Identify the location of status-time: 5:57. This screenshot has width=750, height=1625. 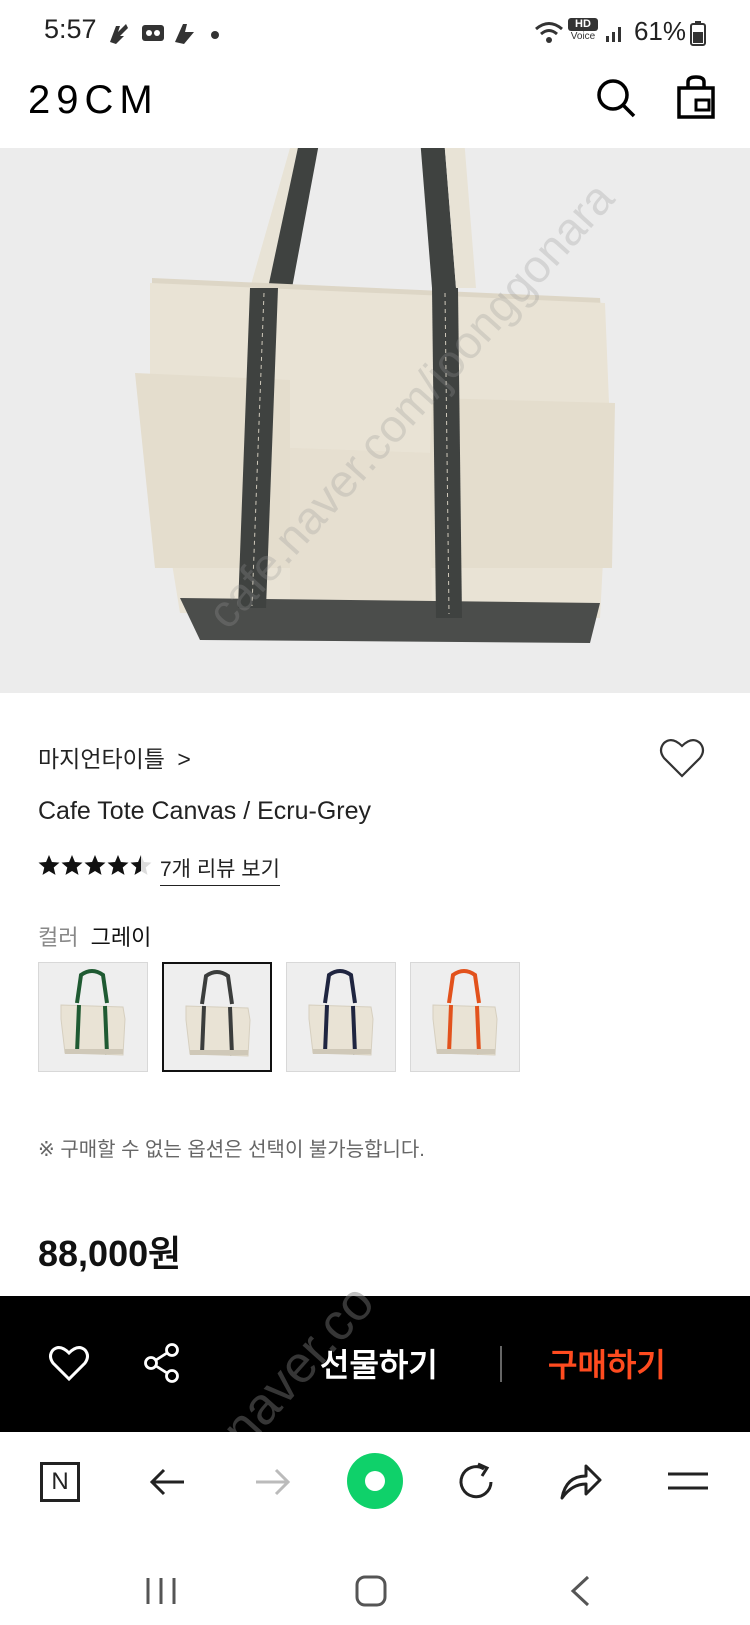
(70, 29).